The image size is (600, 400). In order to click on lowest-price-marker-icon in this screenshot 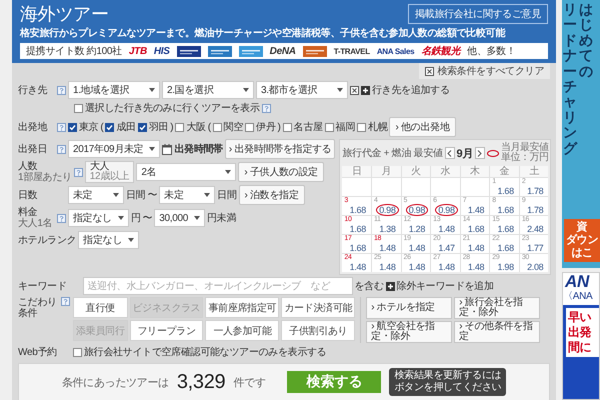, I will do `click(492, 153)`.